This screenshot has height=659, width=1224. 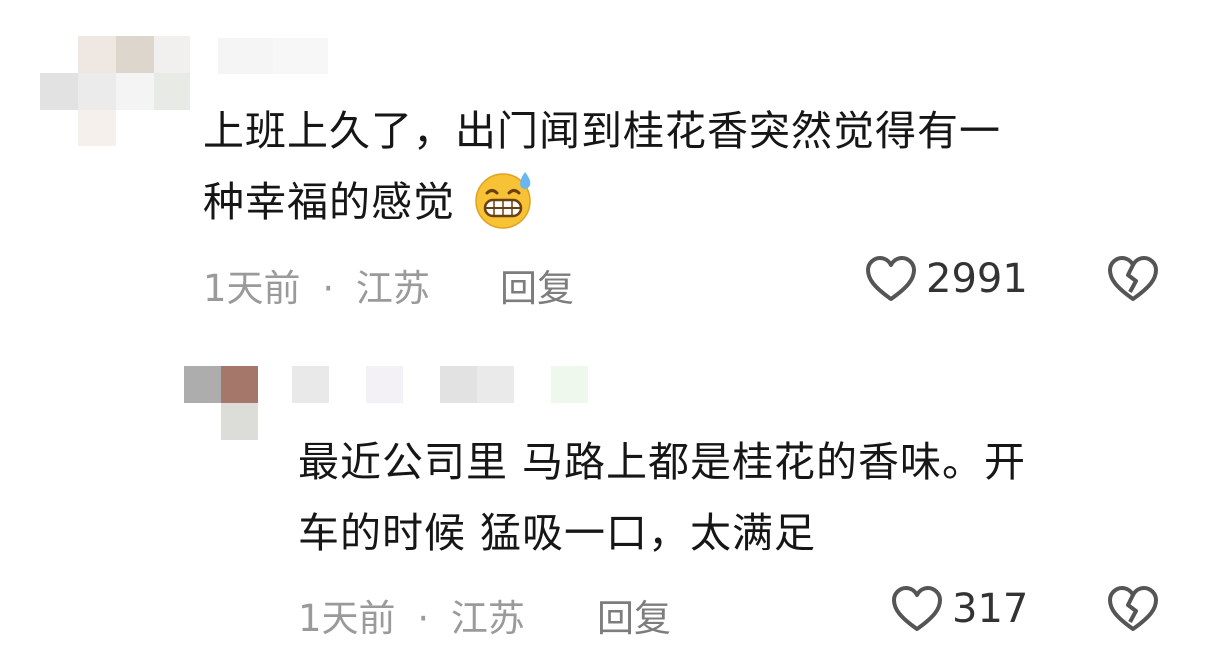 What do you see at coordinates (977, 279) in the screenshot?
I see `like-count: 2991` at bounding box center [977, 279].